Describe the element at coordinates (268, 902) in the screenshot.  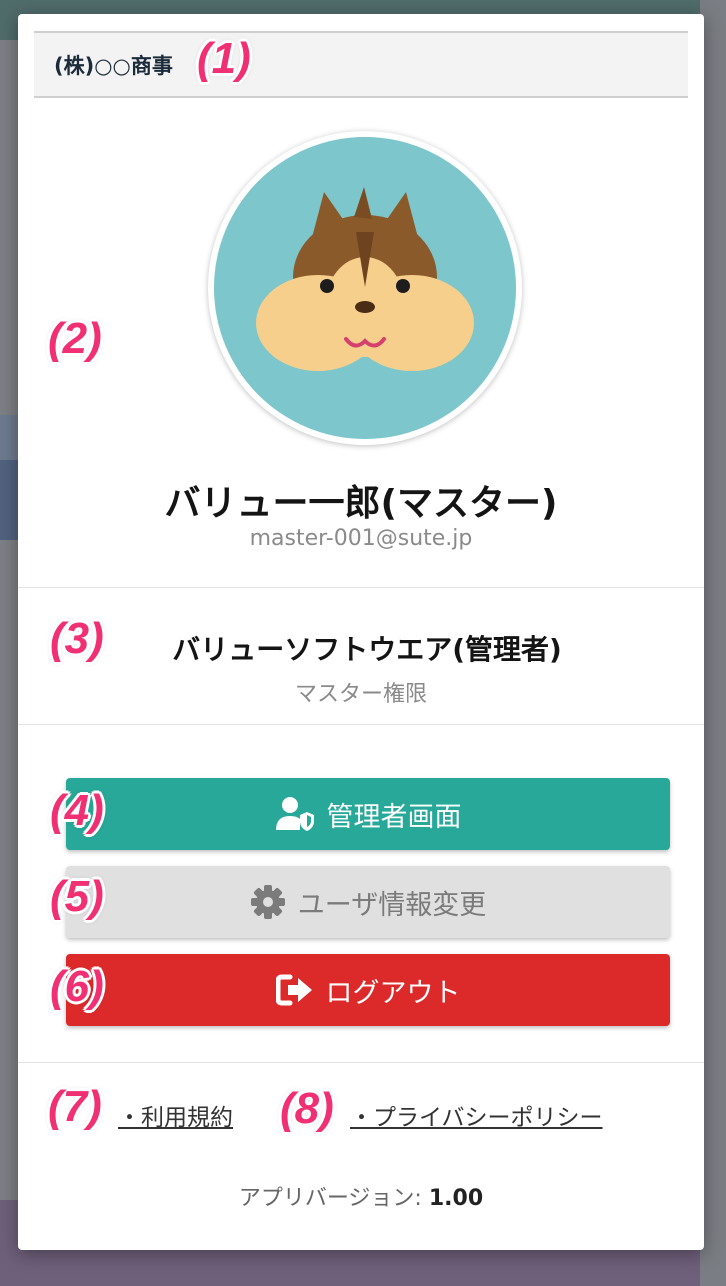
I see `gear-icon` at that location.